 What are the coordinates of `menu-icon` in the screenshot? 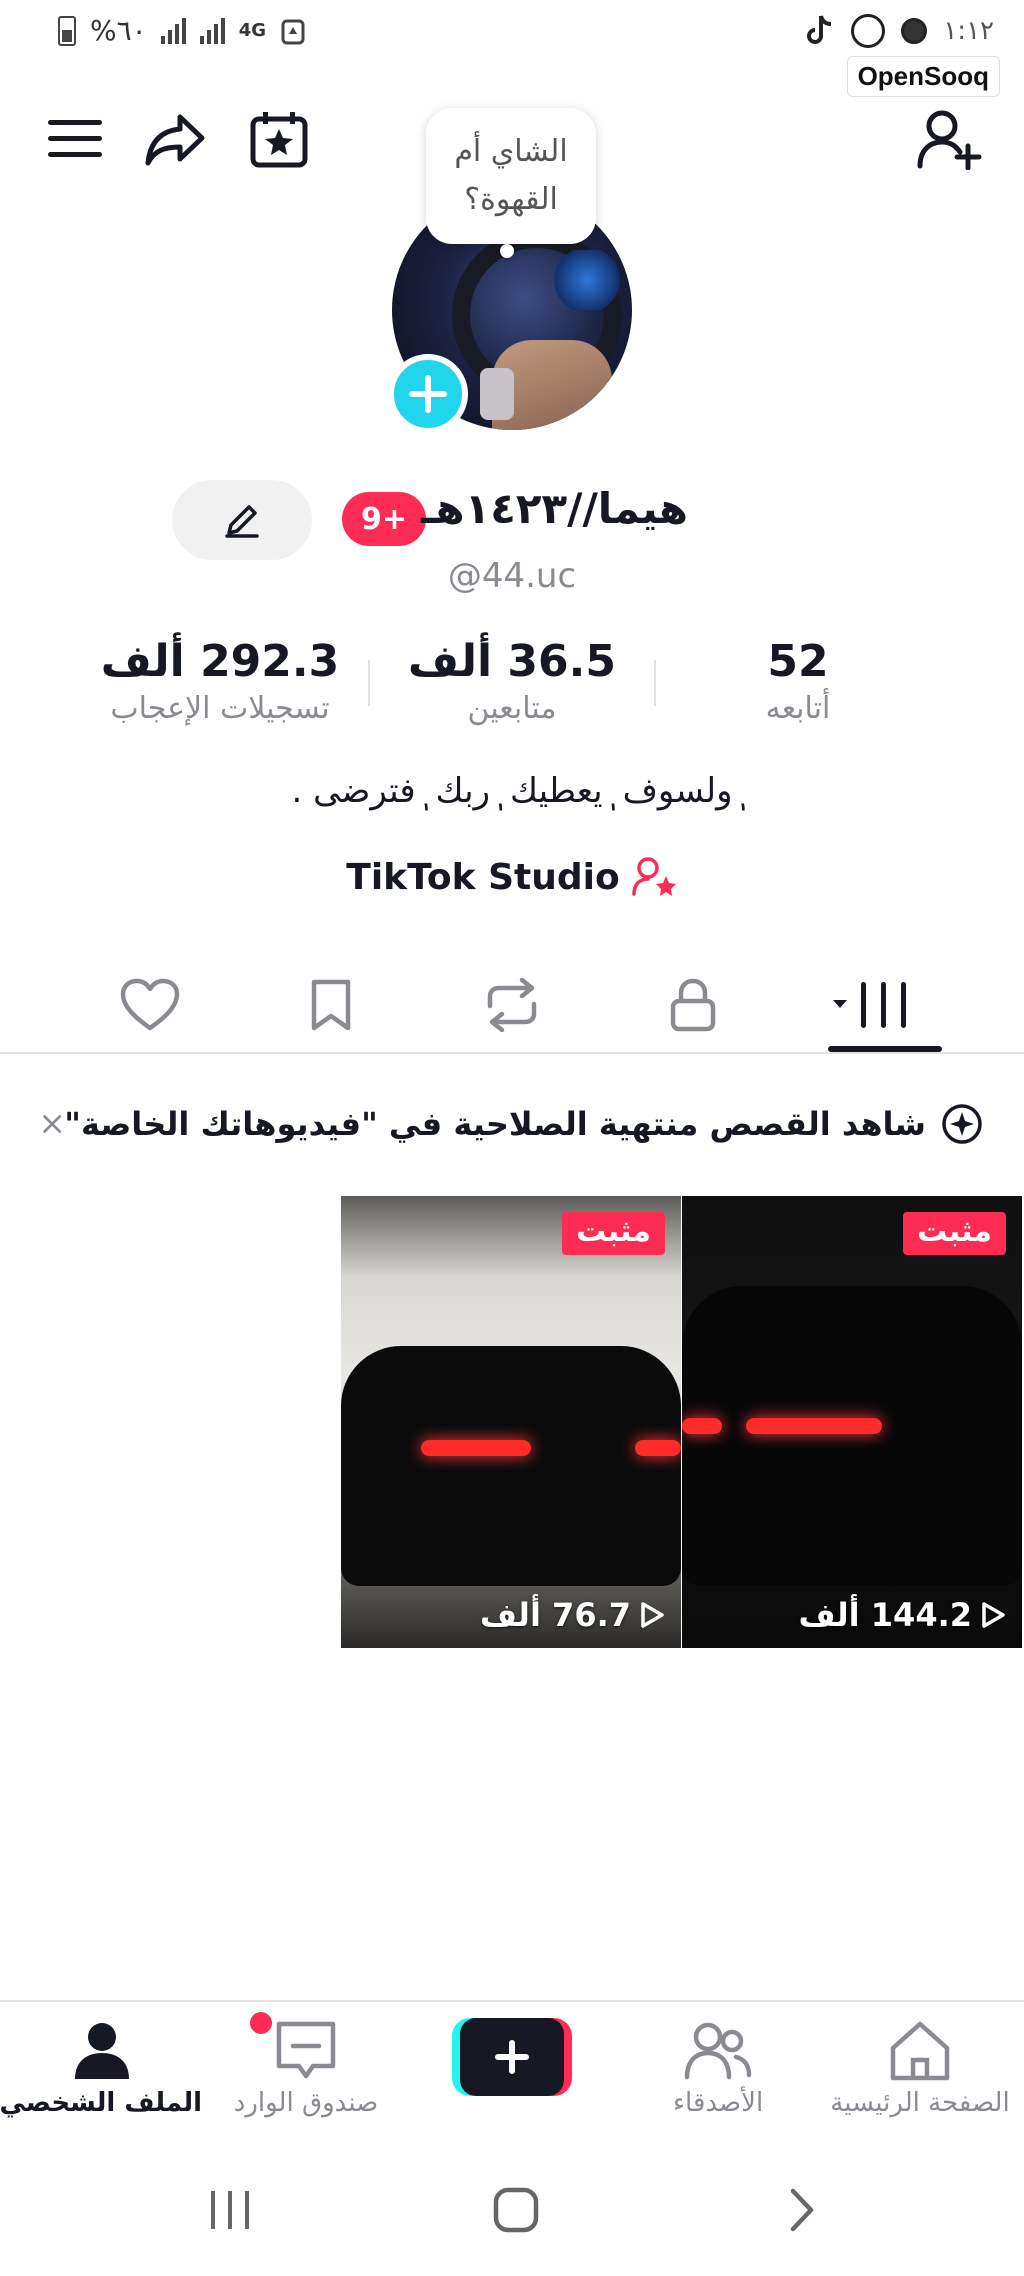 It's located at (75, 139).